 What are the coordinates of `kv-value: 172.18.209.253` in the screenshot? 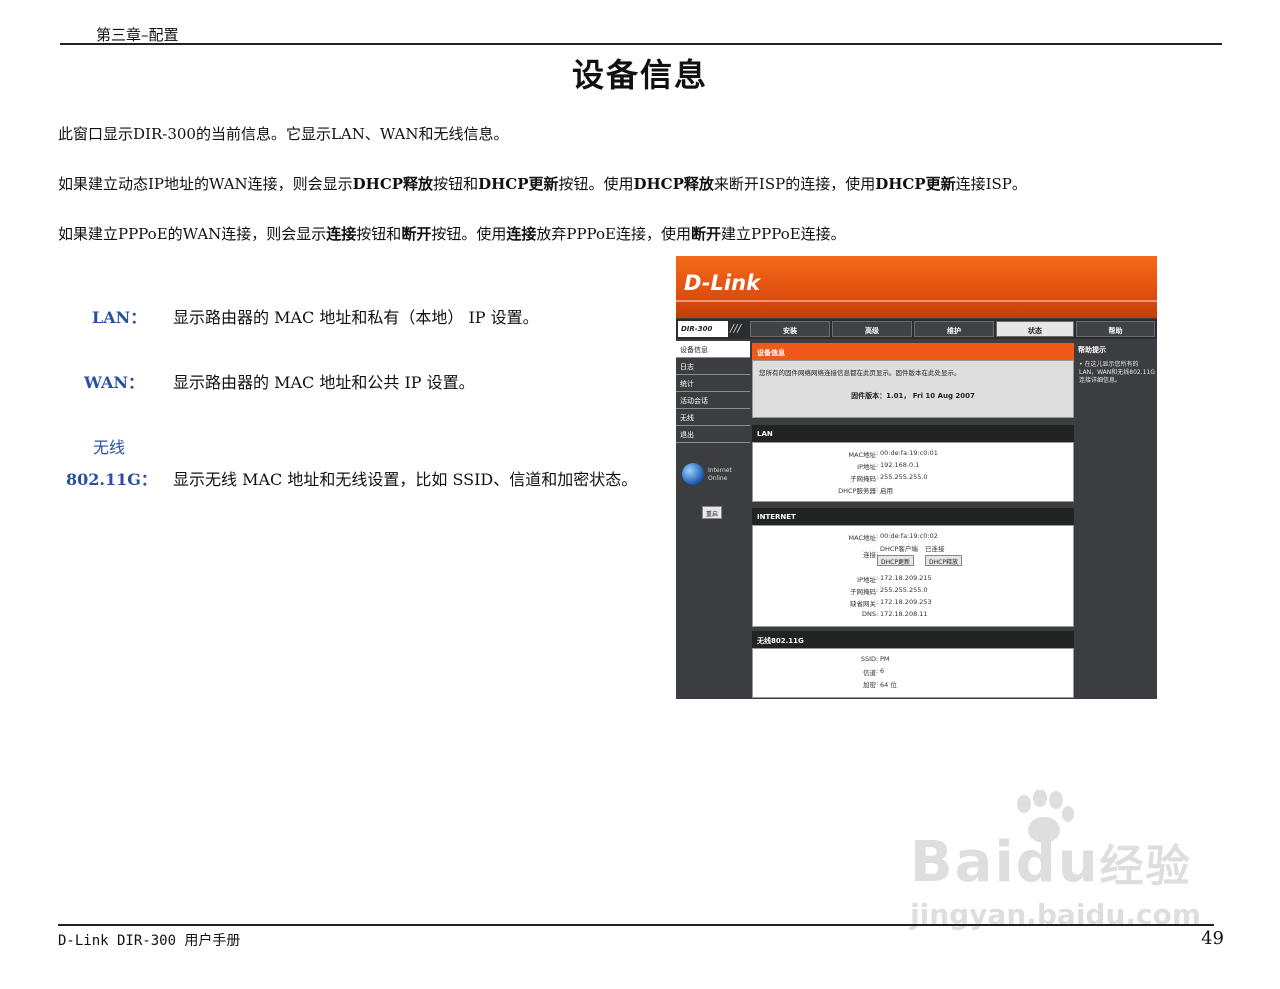 It's located at (906, 602).